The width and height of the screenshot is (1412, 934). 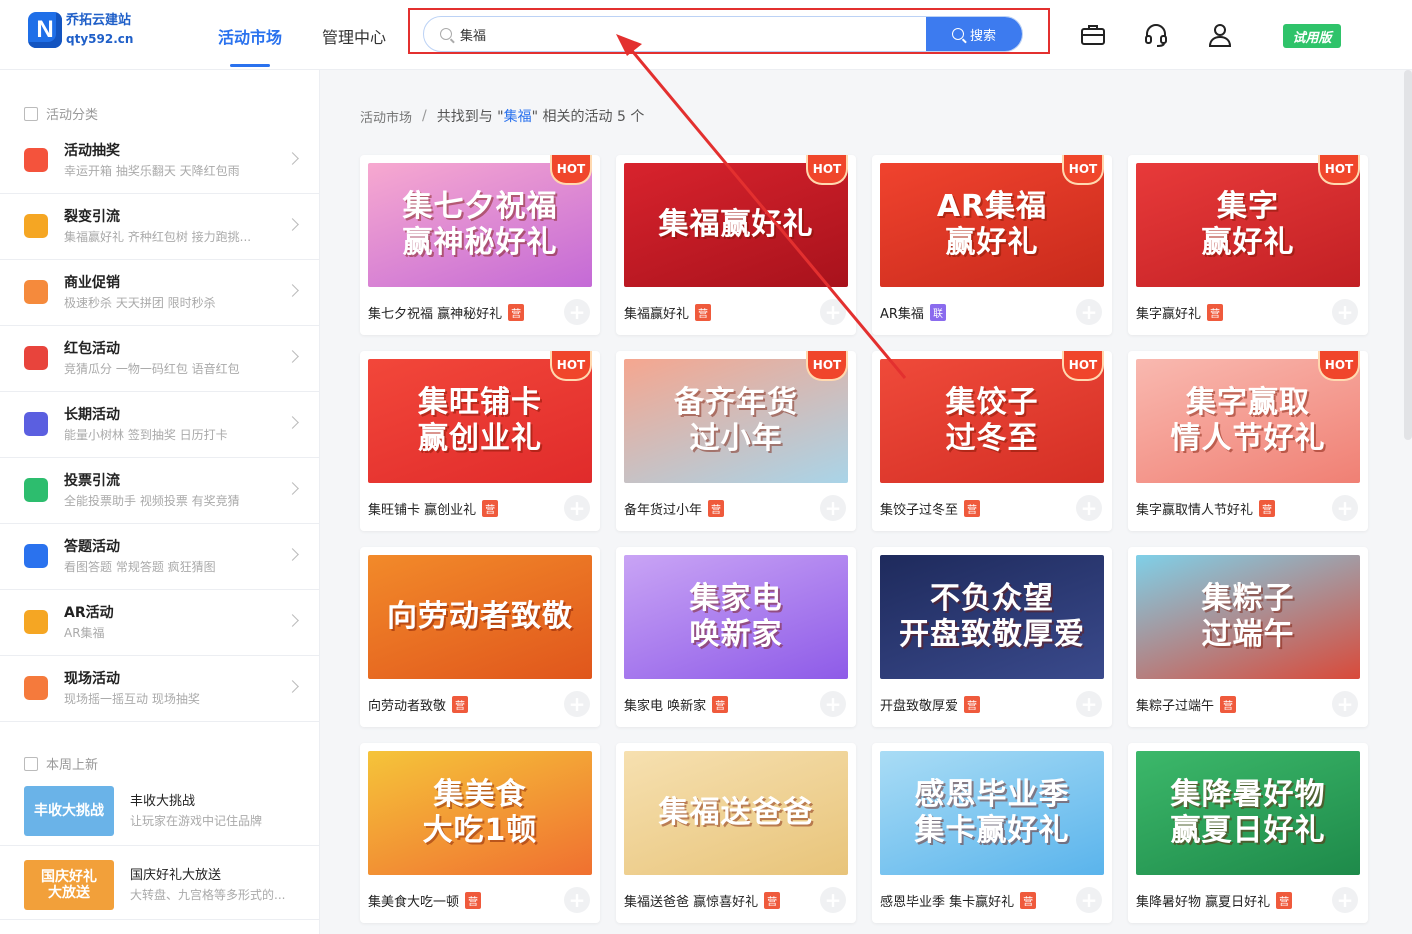 I want to click on activity-cover: 不负众望 开盘致敬厚爱, so click(x=992, y=617).